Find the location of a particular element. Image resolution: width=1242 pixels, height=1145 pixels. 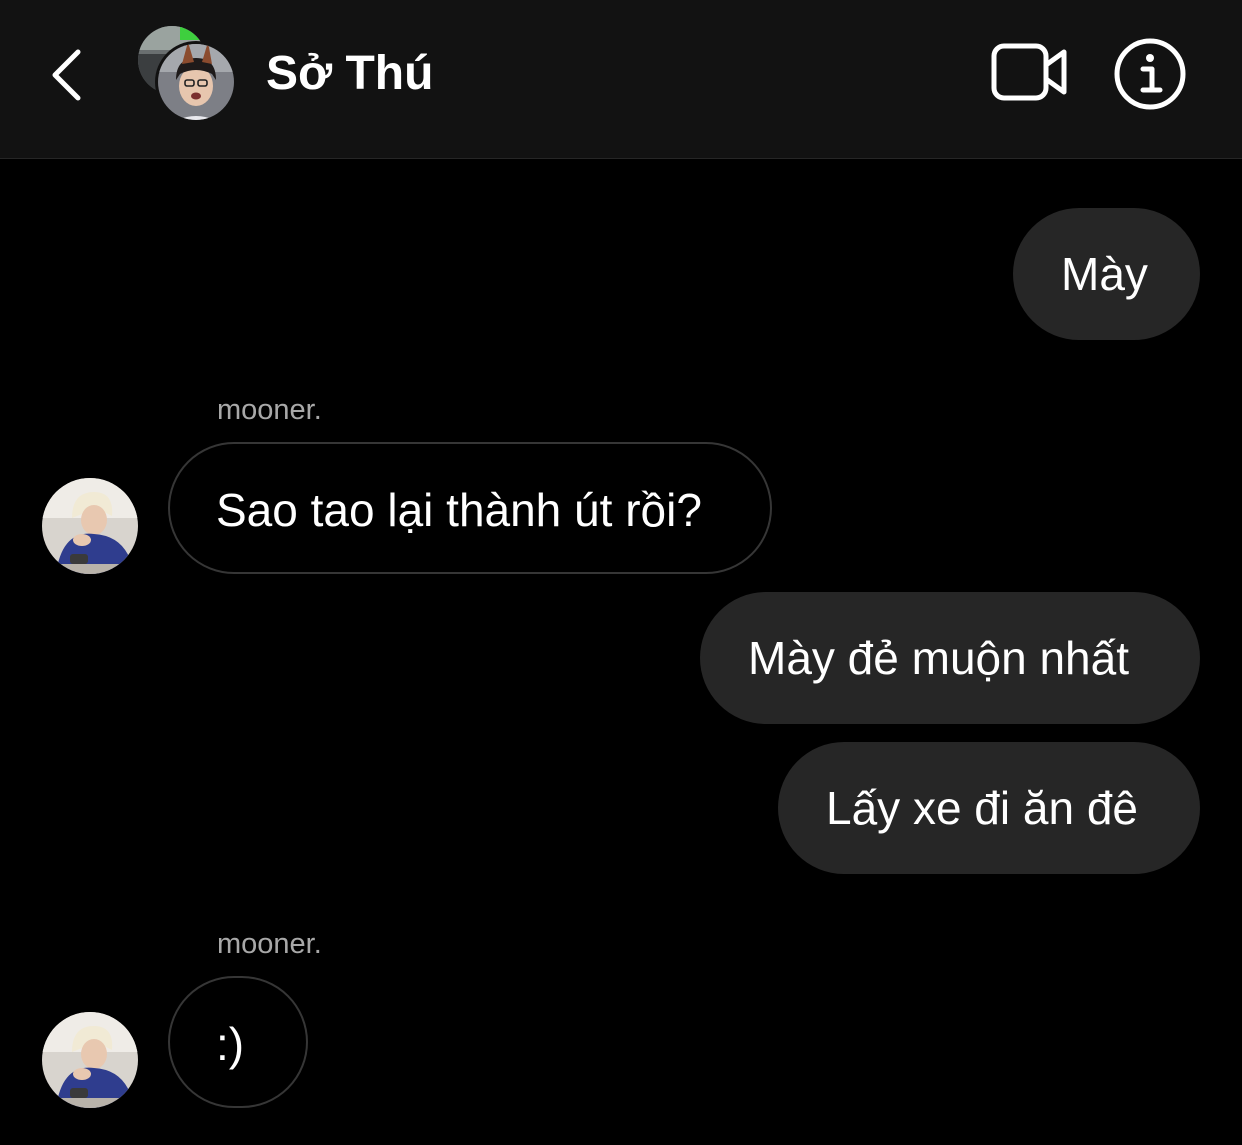

video-camera-icon is located at coordinates (1029, 72).